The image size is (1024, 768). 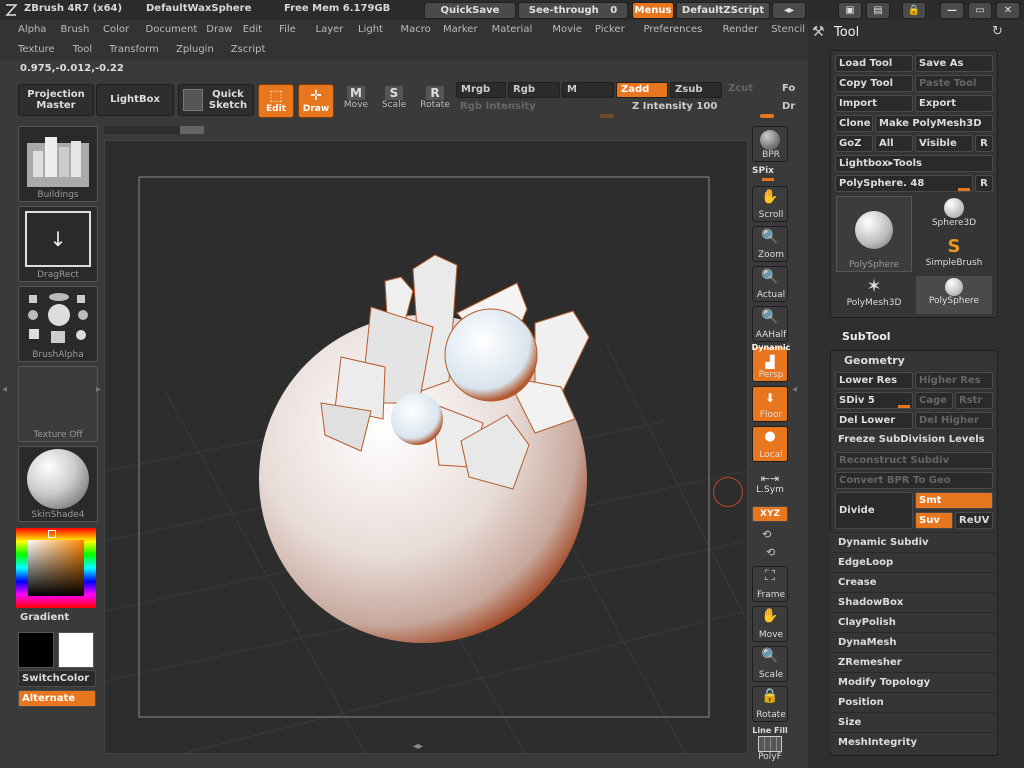 What do you see at coordinates (768, 179) in the screenshot?
I see `spix-handle` at bounding box center [768, 179].